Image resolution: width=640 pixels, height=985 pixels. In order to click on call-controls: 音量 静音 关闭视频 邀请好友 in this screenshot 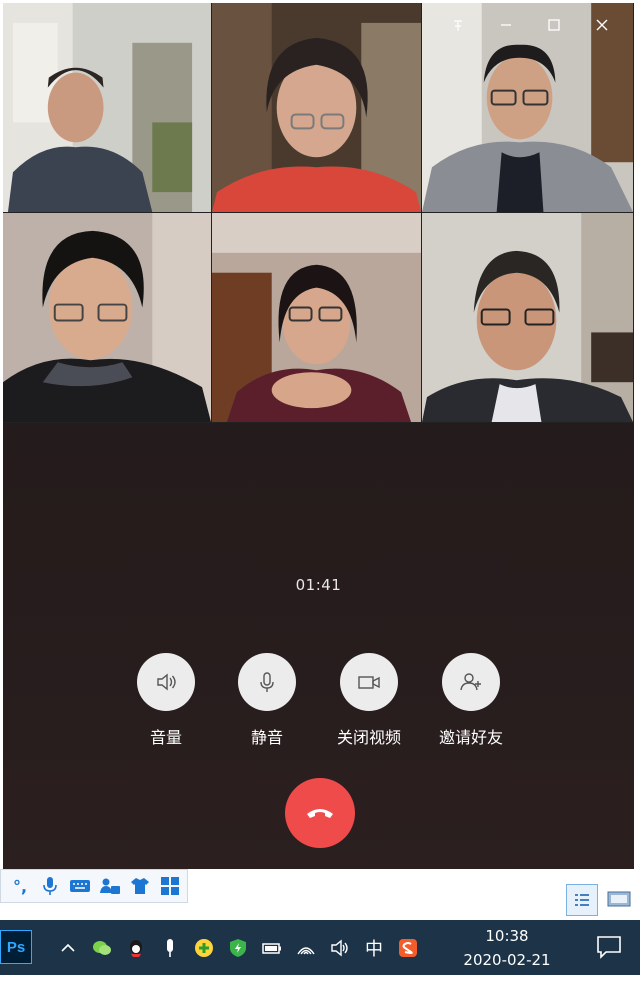, I will do `click(318, 703)`.